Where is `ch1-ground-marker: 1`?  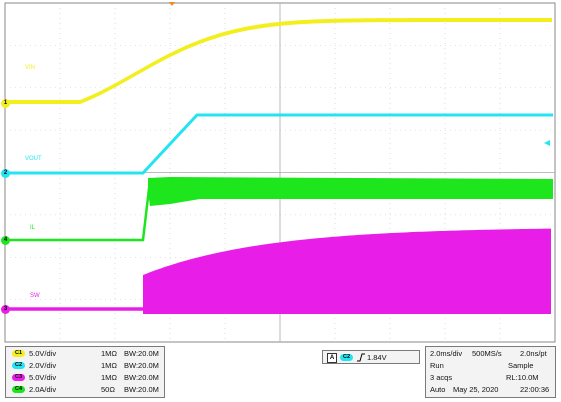 ch1-ground-marker: 1 is located at coordinates (5, 103).